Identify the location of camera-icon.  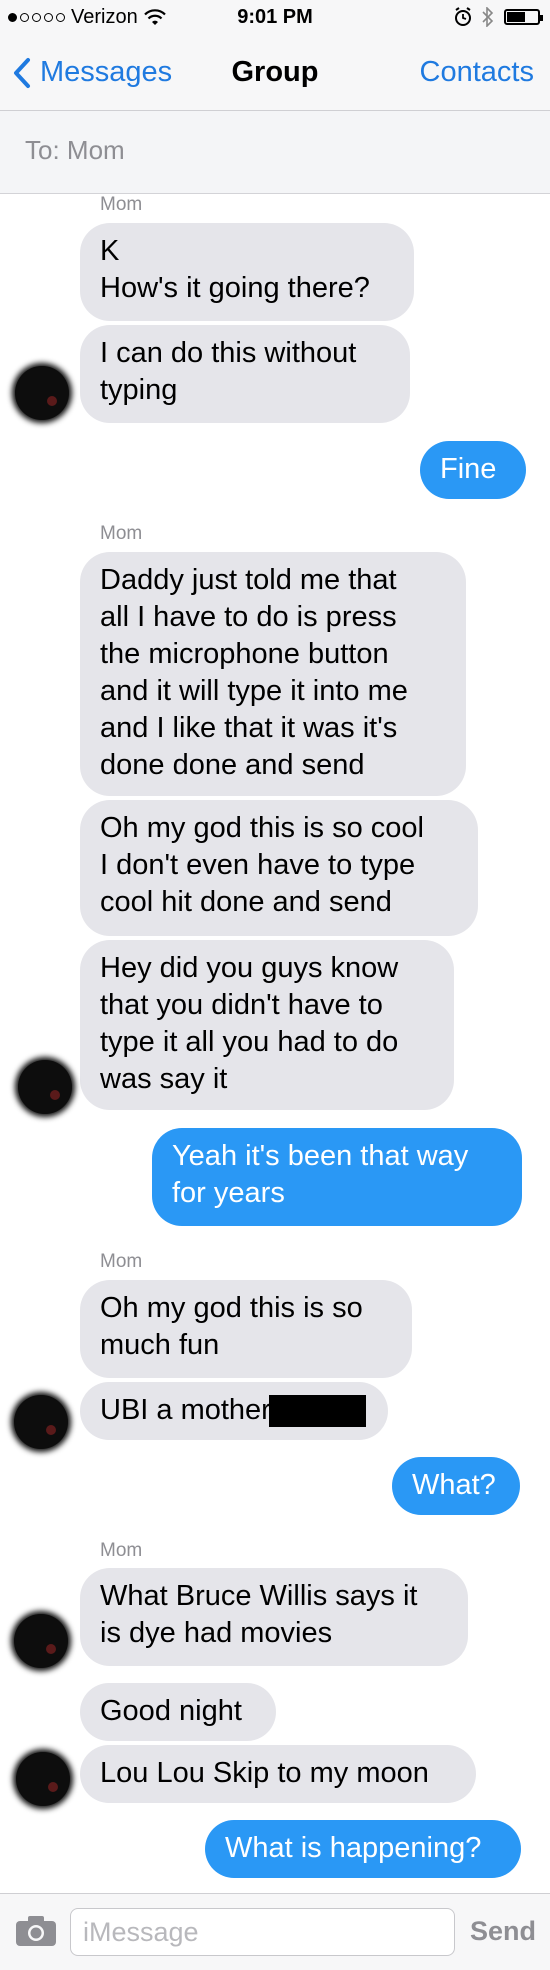
(36, 1931).